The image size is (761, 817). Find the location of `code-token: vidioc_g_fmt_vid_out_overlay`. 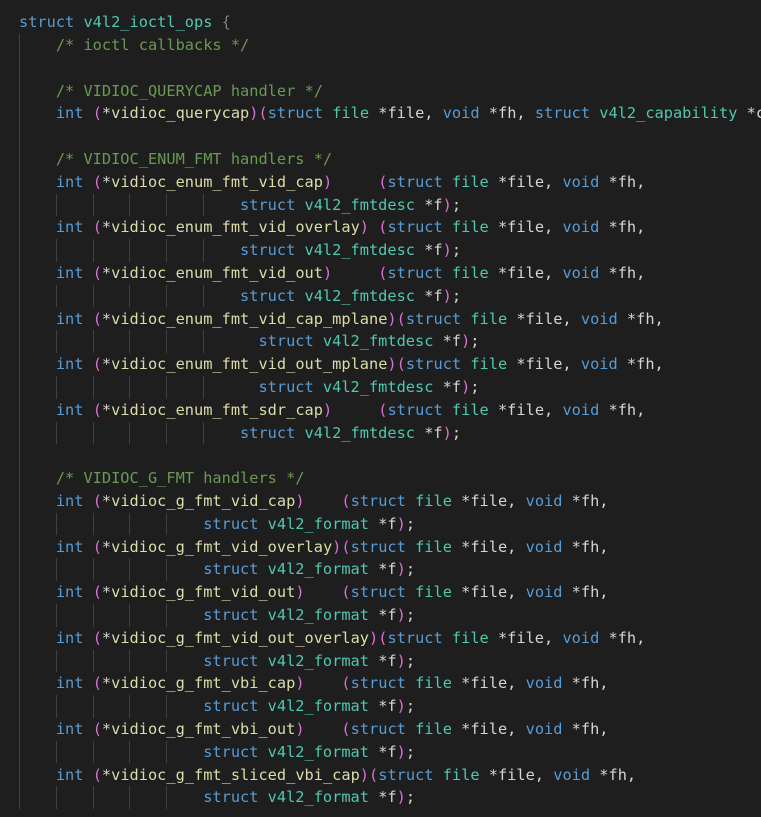

code-token: vidioc_g_fmt_vid_out_overlay is located at coordinates (240, 637).